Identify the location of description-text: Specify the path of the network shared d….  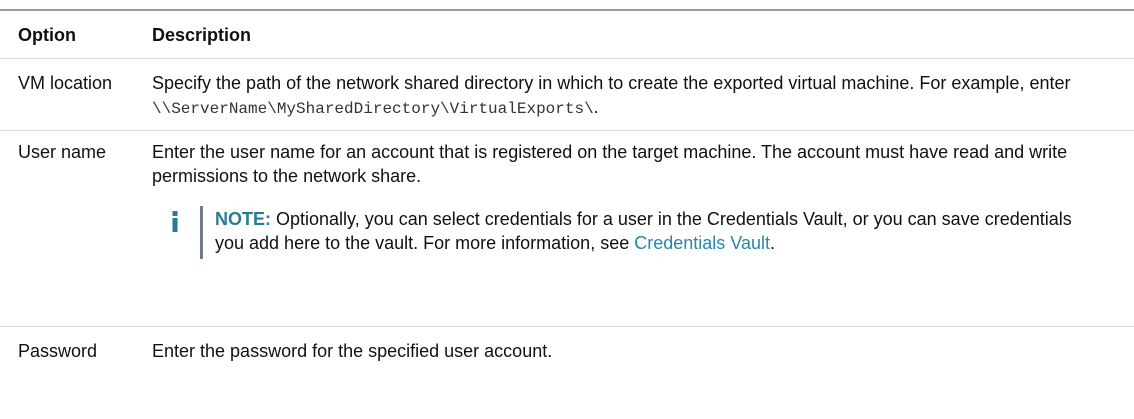
(611, 83).